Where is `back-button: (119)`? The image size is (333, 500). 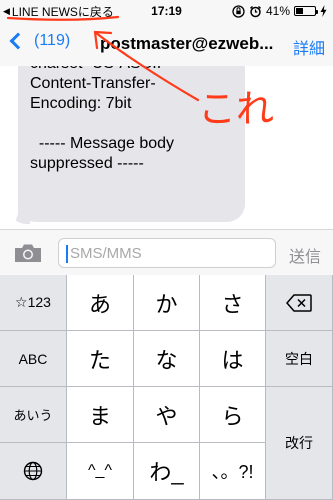 back-button: (119) is located at coordinates (38, 41).